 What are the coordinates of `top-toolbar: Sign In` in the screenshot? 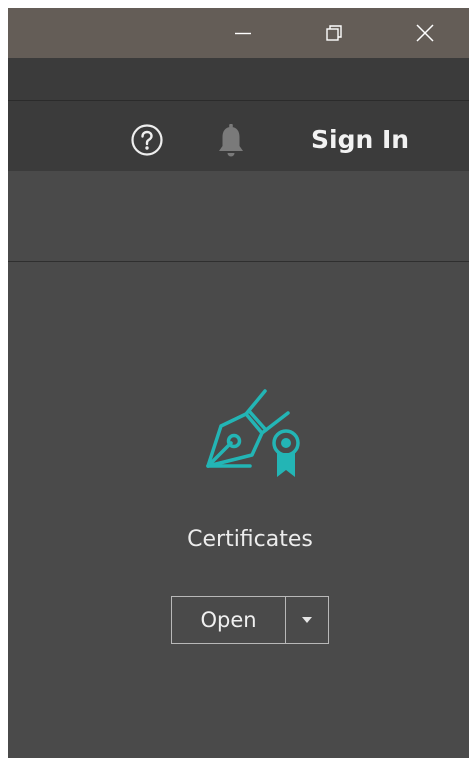 It's located at (238, 135).